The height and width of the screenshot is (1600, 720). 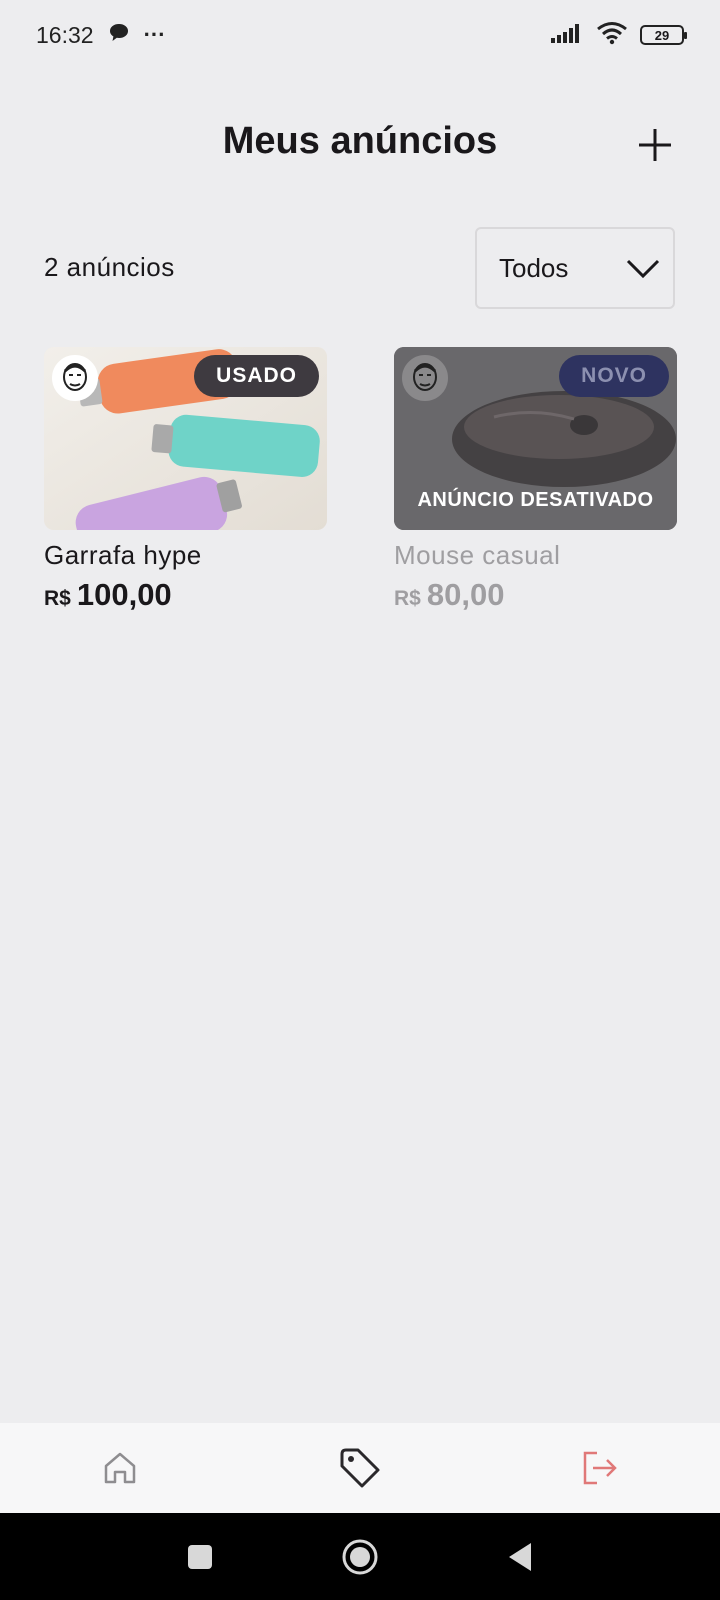 I want to click on square-icon, so click(x=200, y=1556).